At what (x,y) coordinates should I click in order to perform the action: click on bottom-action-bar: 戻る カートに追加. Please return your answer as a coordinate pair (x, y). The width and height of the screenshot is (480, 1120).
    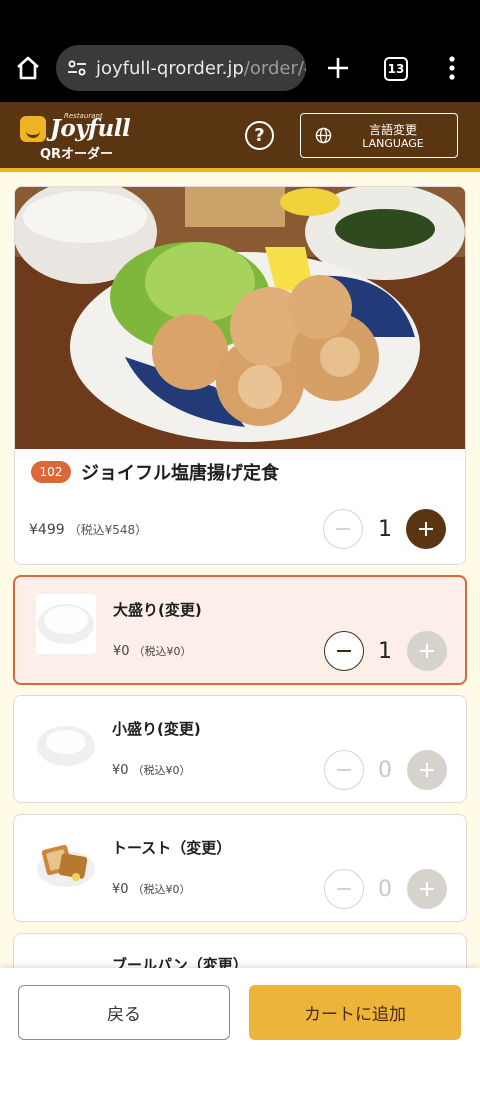
    Looking at the image, I should click on (240, 1044).